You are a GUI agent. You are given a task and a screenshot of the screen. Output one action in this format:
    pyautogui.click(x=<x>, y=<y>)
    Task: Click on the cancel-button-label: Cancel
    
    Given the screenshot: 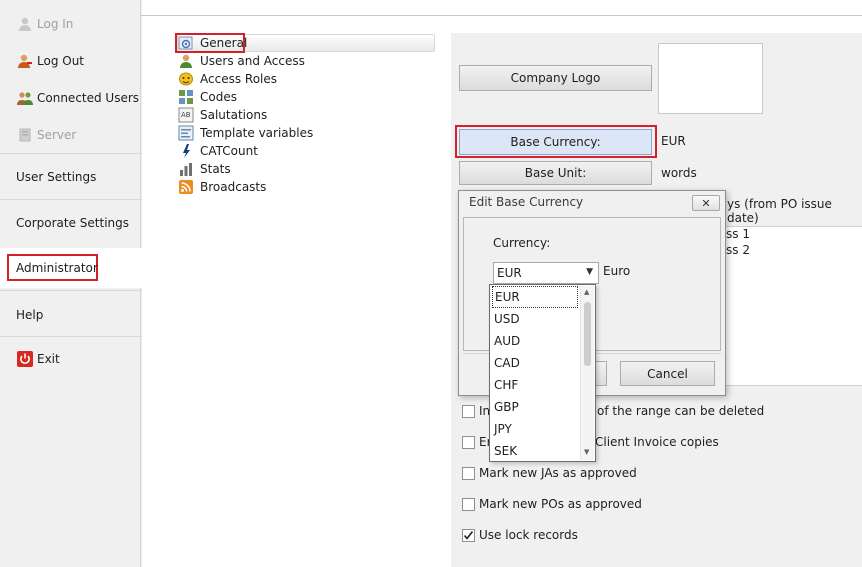 What is the action you would take?
    pyautogui.click(x=667, y=373)
    